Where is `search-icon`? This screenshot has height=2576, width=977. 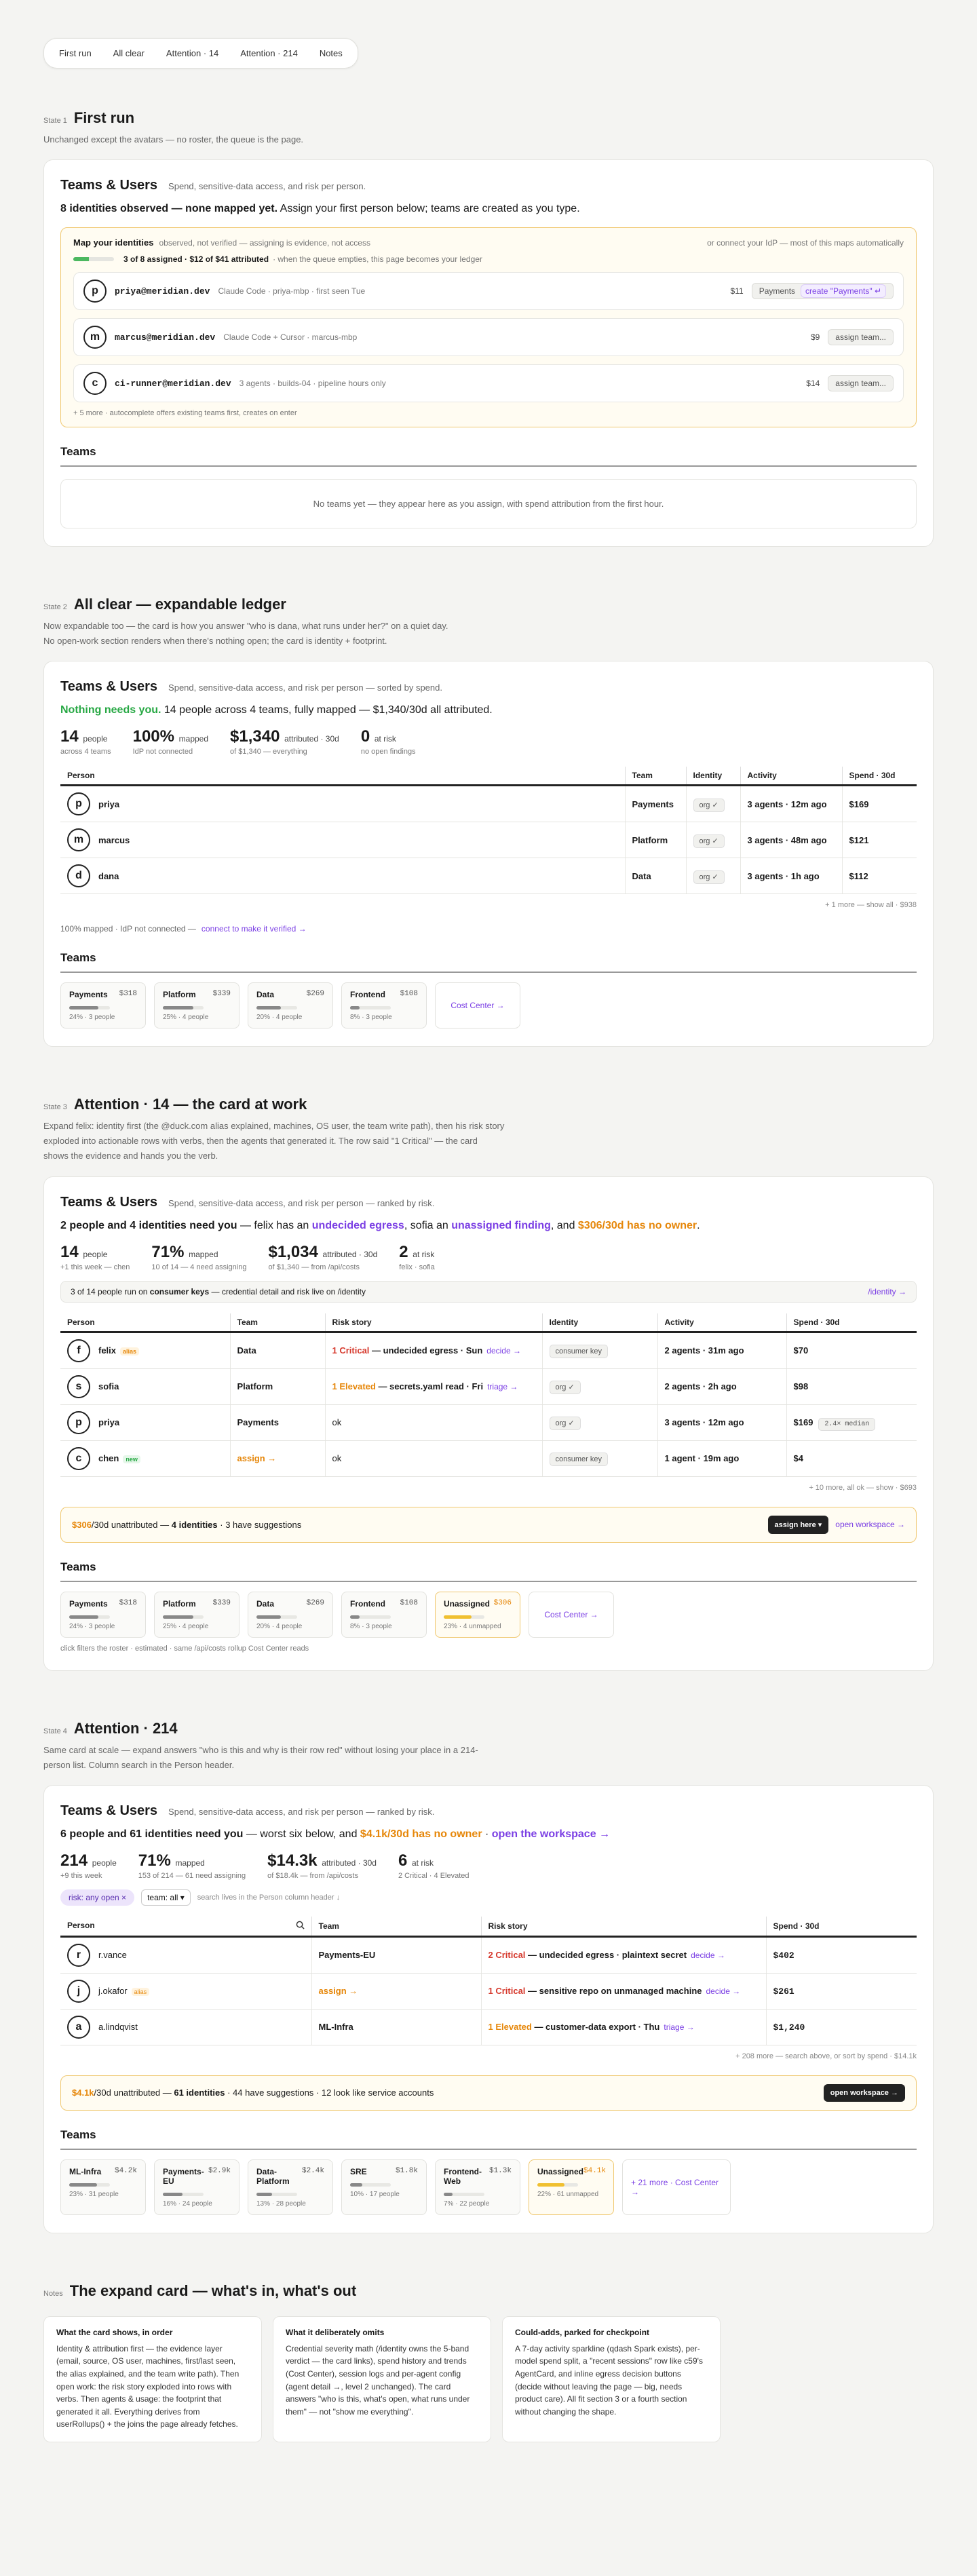
search-icon is located at coordinates (300, 1926).